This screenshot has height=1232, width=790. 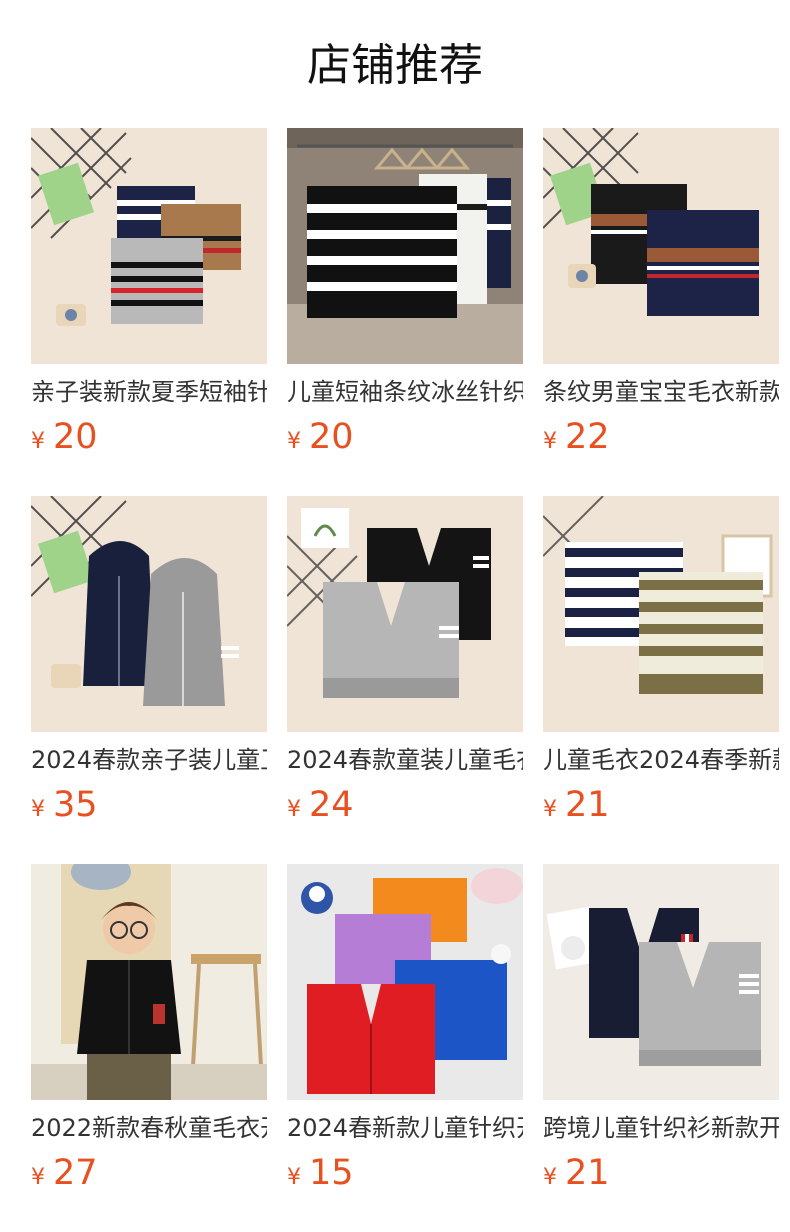 What do you see at coordinates (587, 437) in the screenshot?
I see `price-amount: 22` at bounding box center [587, 437].